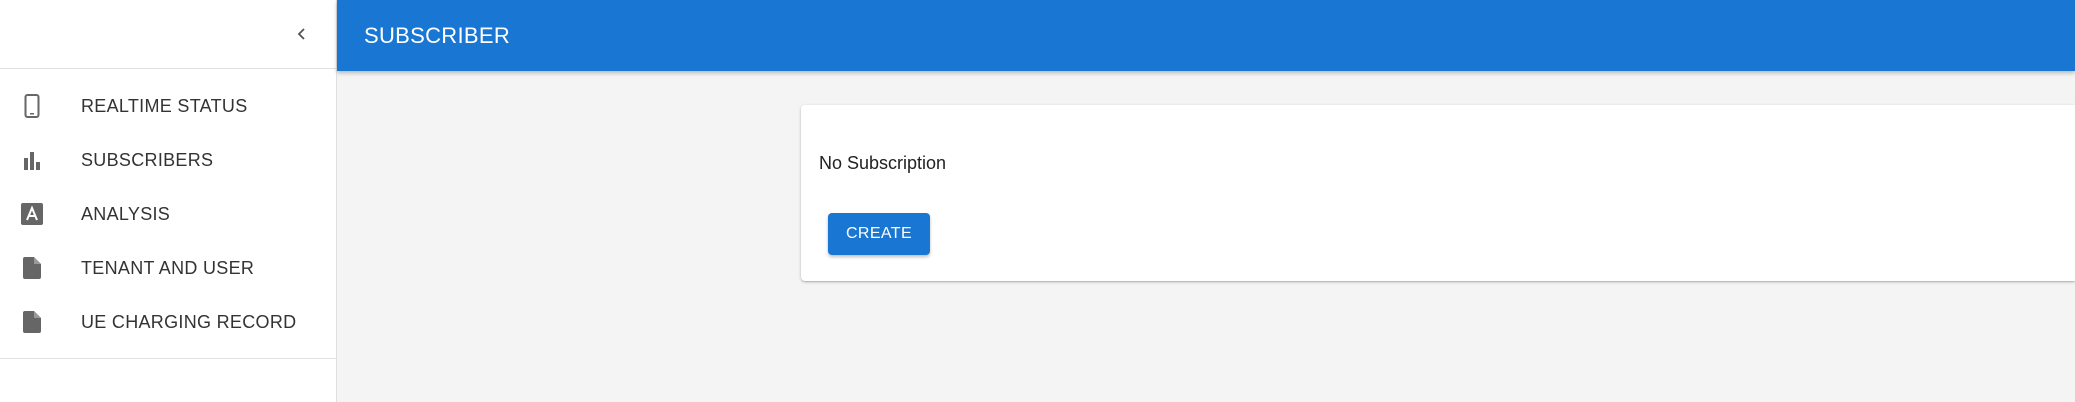 This screenshot has height=402, width=2075. I want to click on sidebar-item-subscribers: SUBSCRIBERS, so click(168, 160).